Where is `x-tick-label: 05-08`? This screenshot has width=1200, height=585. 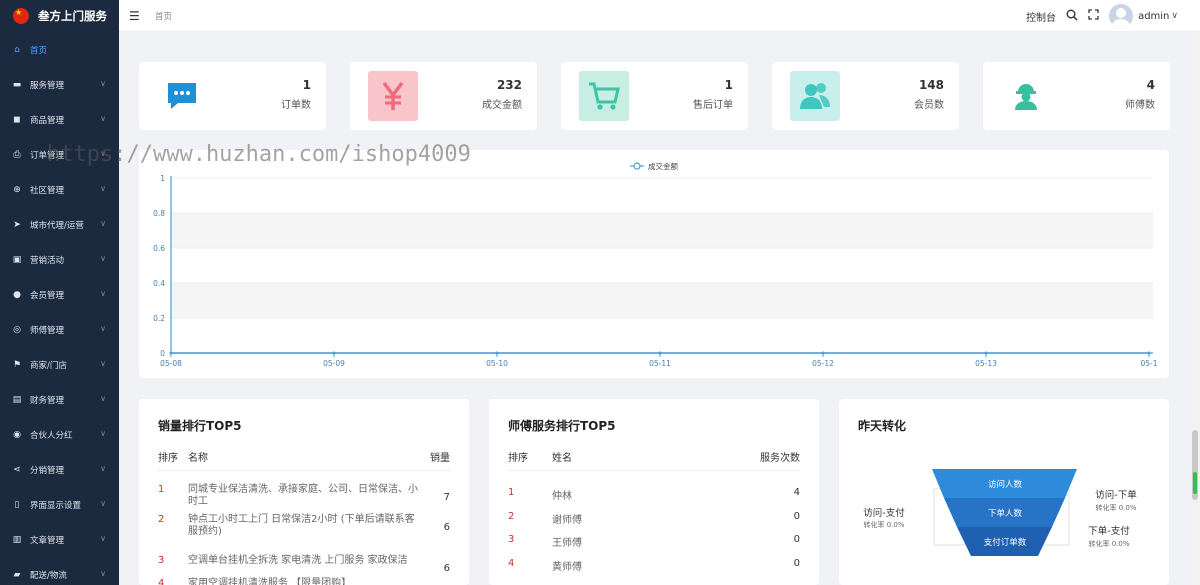 x-tick-label: 05-08 is located at coordinates (171, 363).